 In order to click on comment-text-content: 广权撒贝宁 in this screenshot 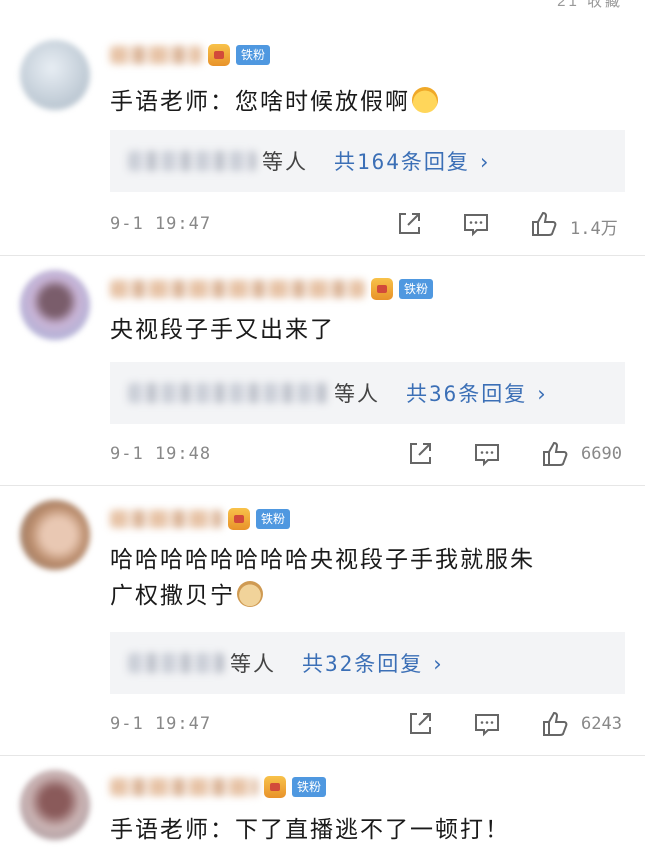, I will do `click(172, 596)`.